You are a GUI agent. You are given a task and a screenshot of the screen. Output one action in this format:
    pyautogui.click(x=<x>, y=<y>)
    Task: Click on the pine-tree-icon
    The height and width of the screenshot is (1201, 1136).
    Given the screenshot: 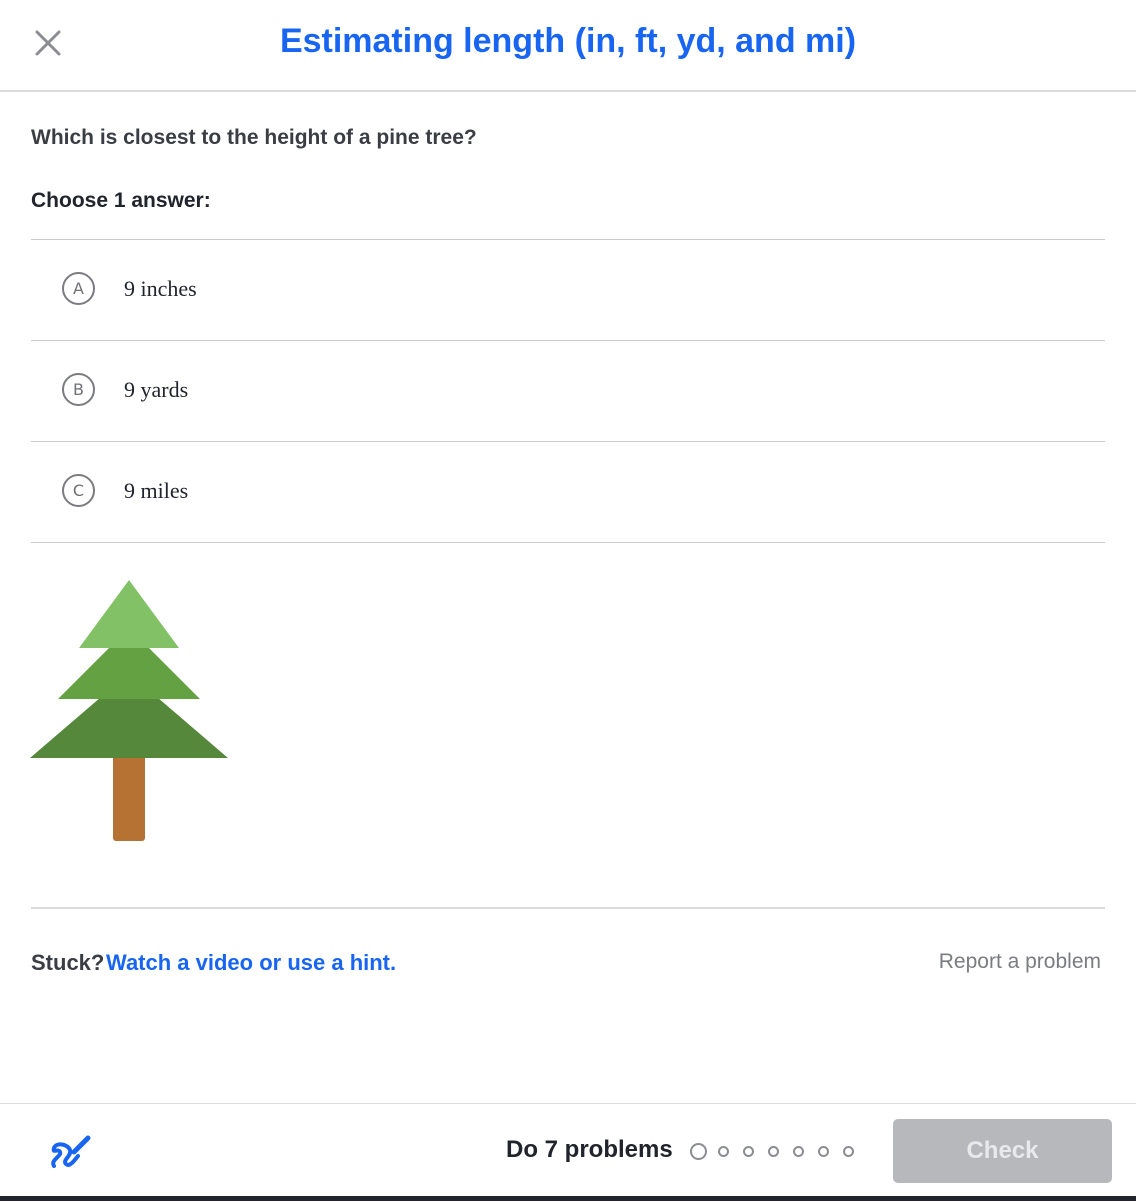 What is the action you would take?
    pyautogui.click(x=130, y=711)
    